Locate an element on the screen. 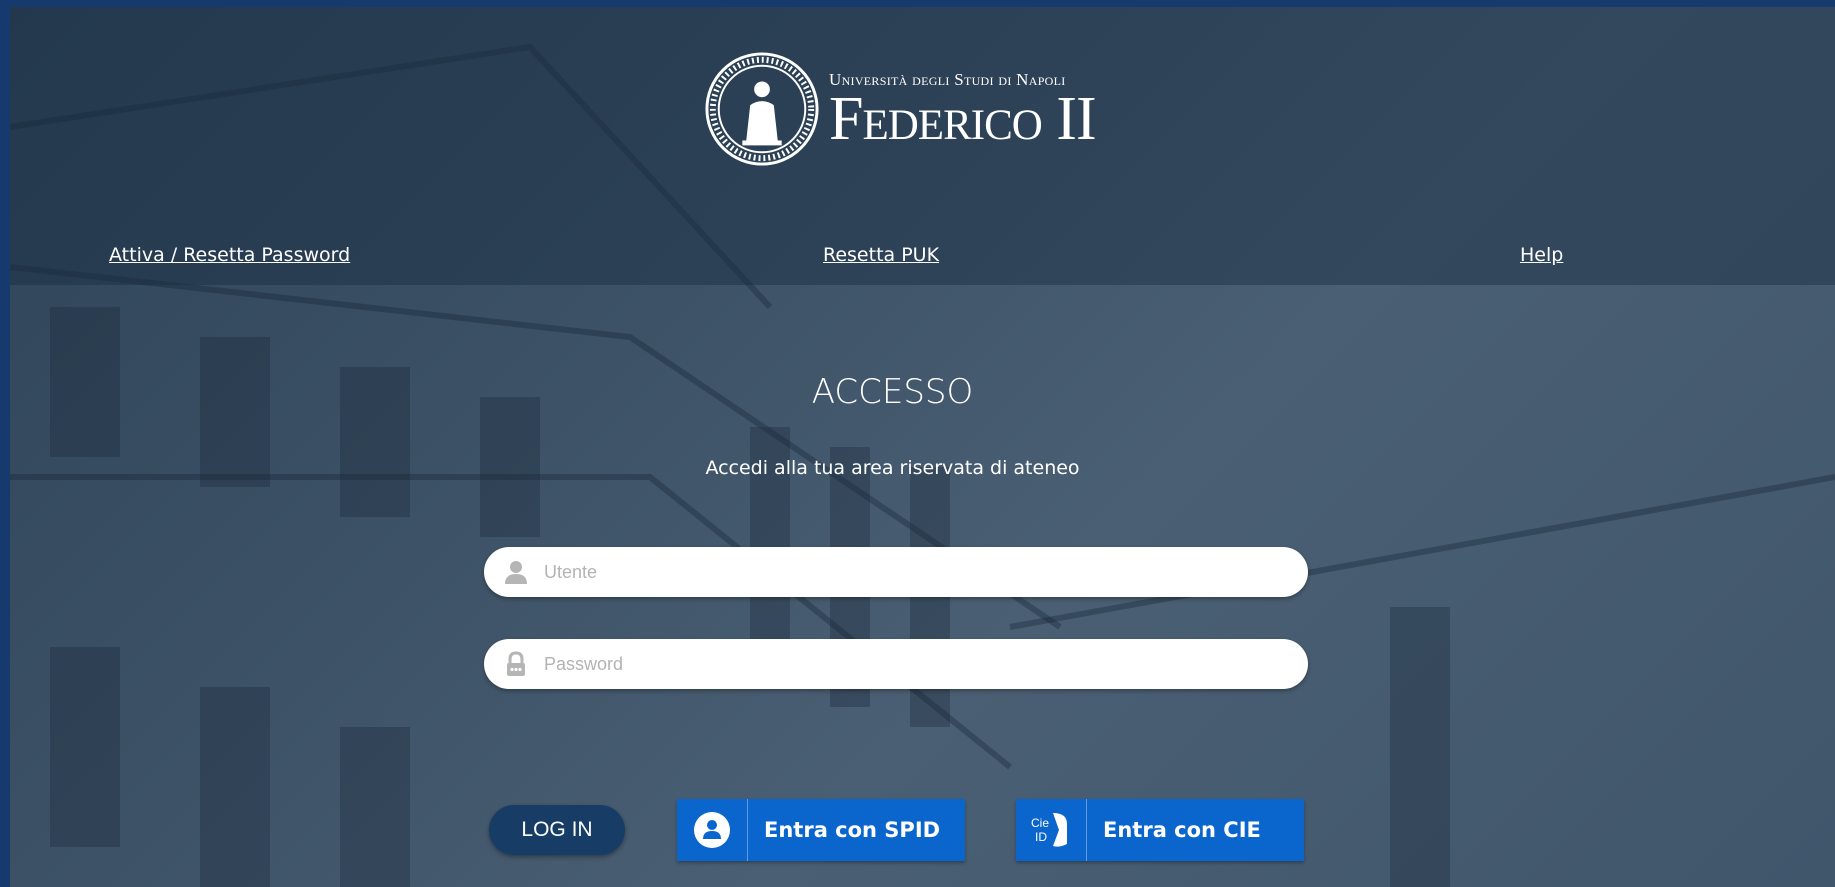 This screenshot has height=887, width=1835. username-field is located at coordinates (896, 572).